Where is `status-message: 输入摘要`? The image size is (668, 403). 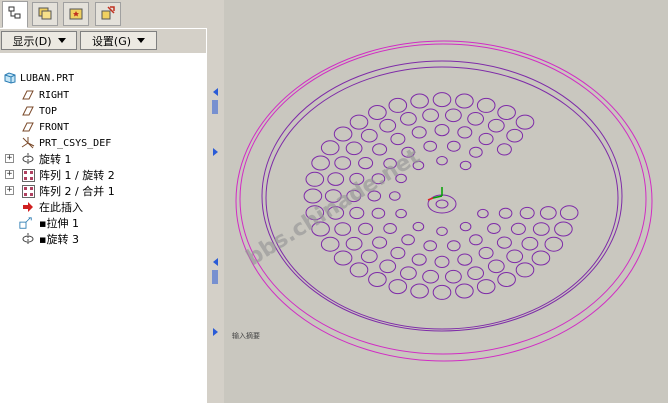
status-message: 输入摘要 is located at coordinates (246, 336).